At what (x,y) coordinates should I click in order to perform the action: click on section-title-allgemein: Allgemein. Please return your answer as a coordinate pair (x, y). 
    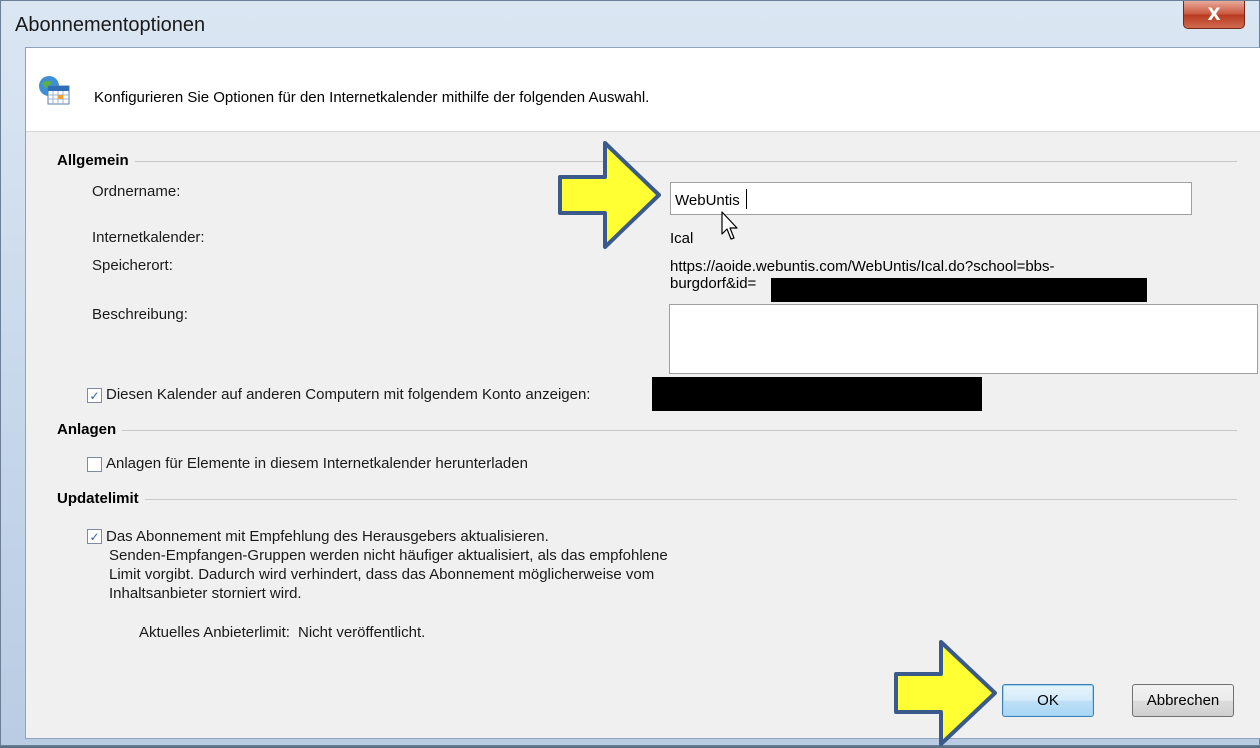
    Looking at the image, I should click on (96, 160).